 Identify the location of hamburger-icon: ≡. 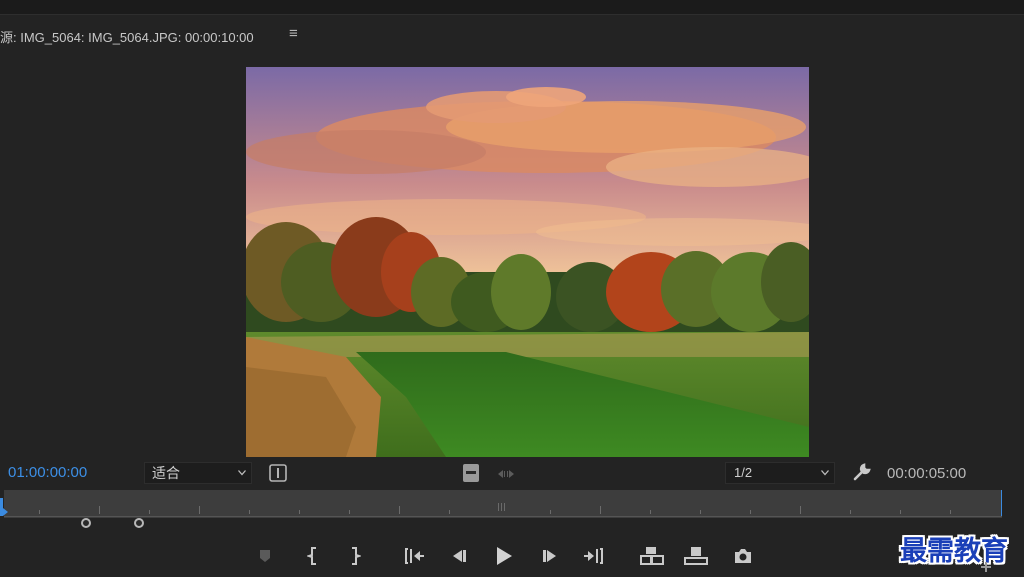
(293, 33).